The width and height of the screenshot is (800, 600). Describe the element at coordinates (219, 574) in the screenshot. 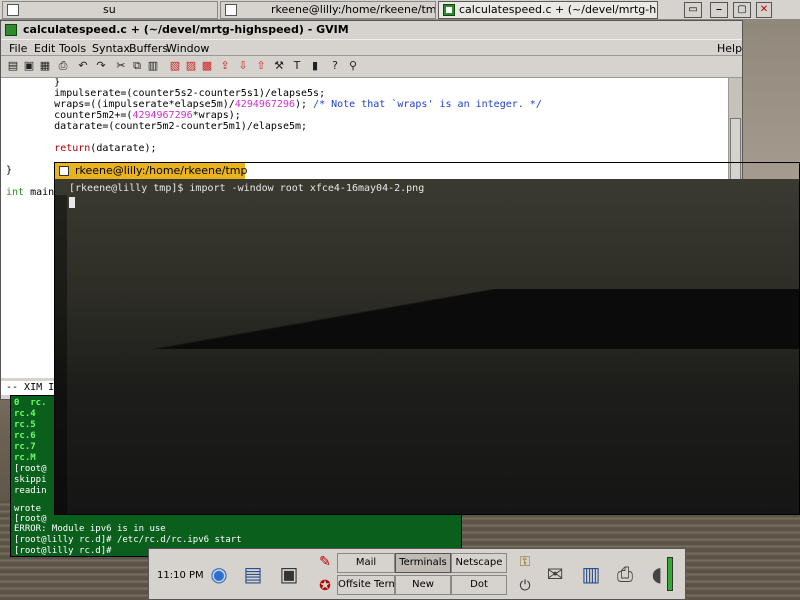

I see `globe-icon: ◉` at that location.